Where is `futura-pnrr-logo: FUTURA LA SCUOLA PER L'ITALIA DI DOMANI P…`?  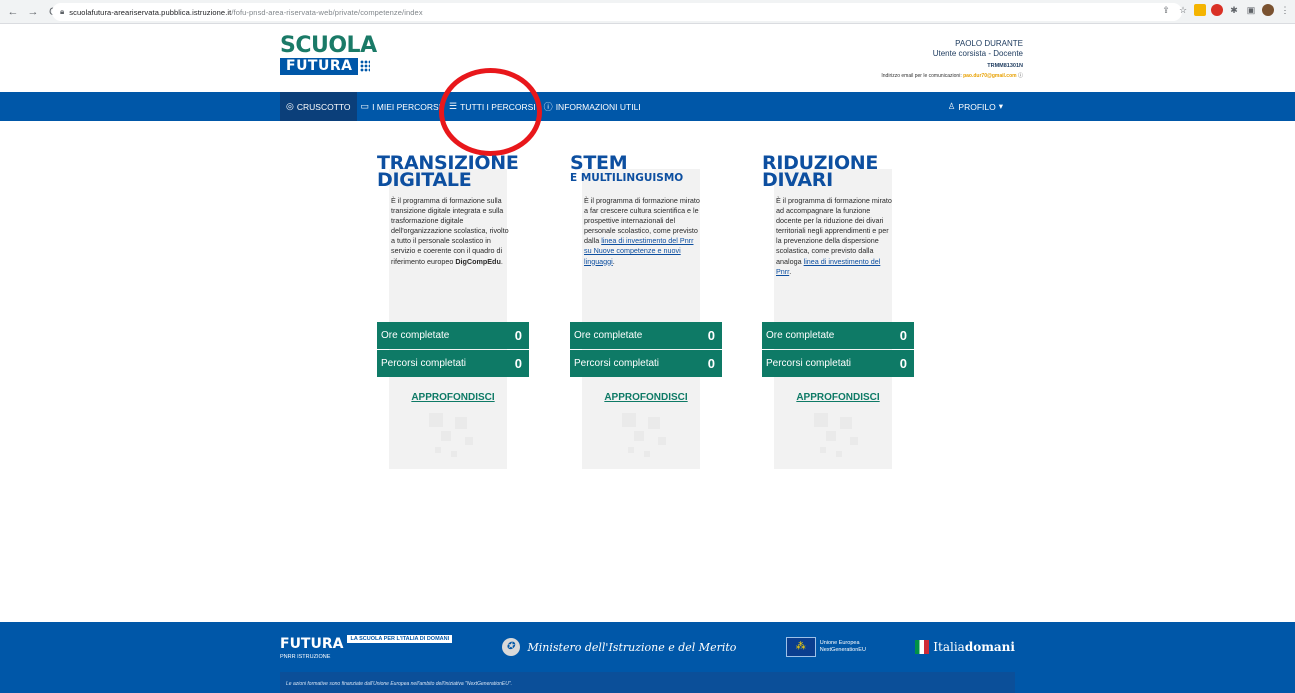
futura-pnrr-logo: FUTURA LA SCUOLA PER L'ITALIA DI DOMANI P… is located at coordinates (366, 647).